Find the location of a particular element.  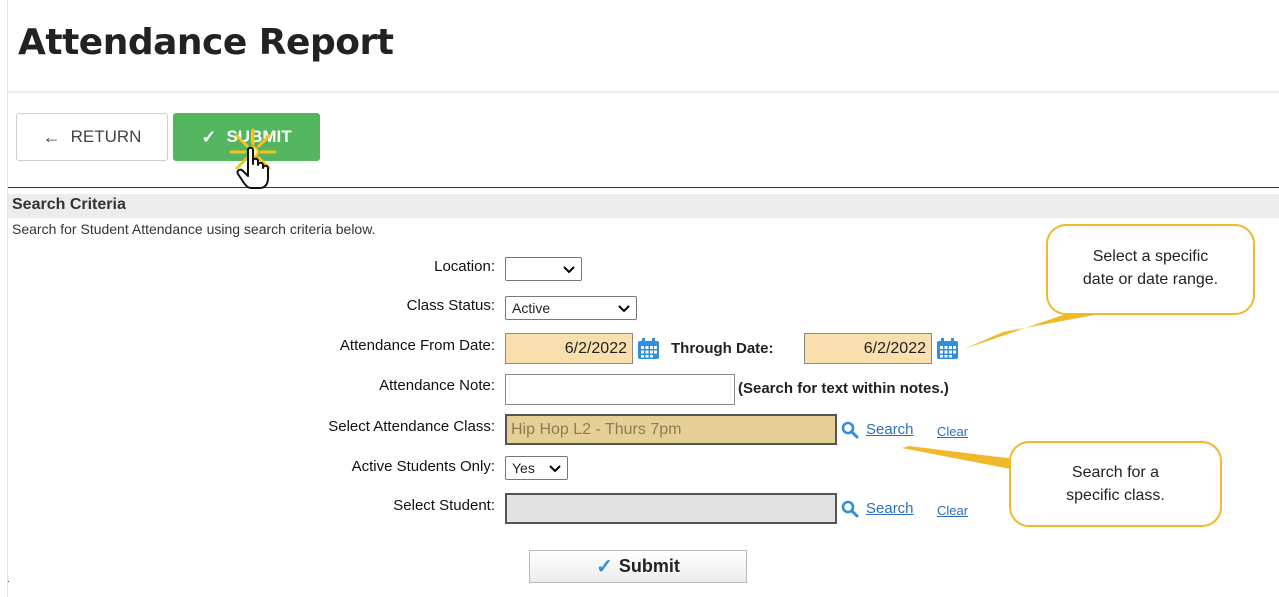

cursor-overlay is located at coordinates (253, 158).